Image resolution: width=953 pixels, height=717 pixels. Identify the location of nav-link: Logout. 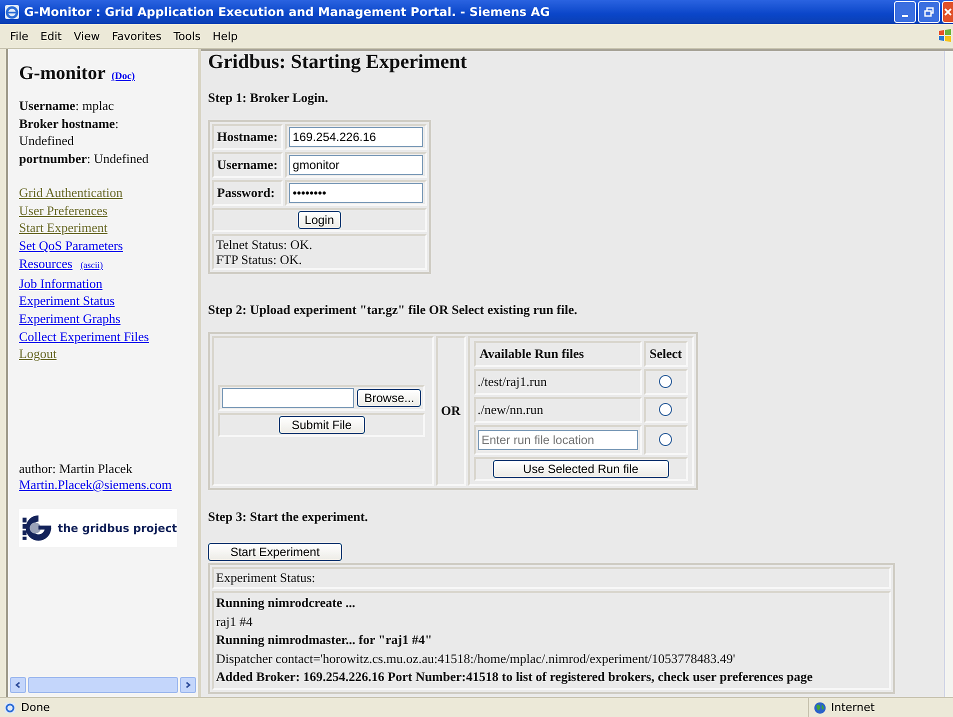
(38, 354).